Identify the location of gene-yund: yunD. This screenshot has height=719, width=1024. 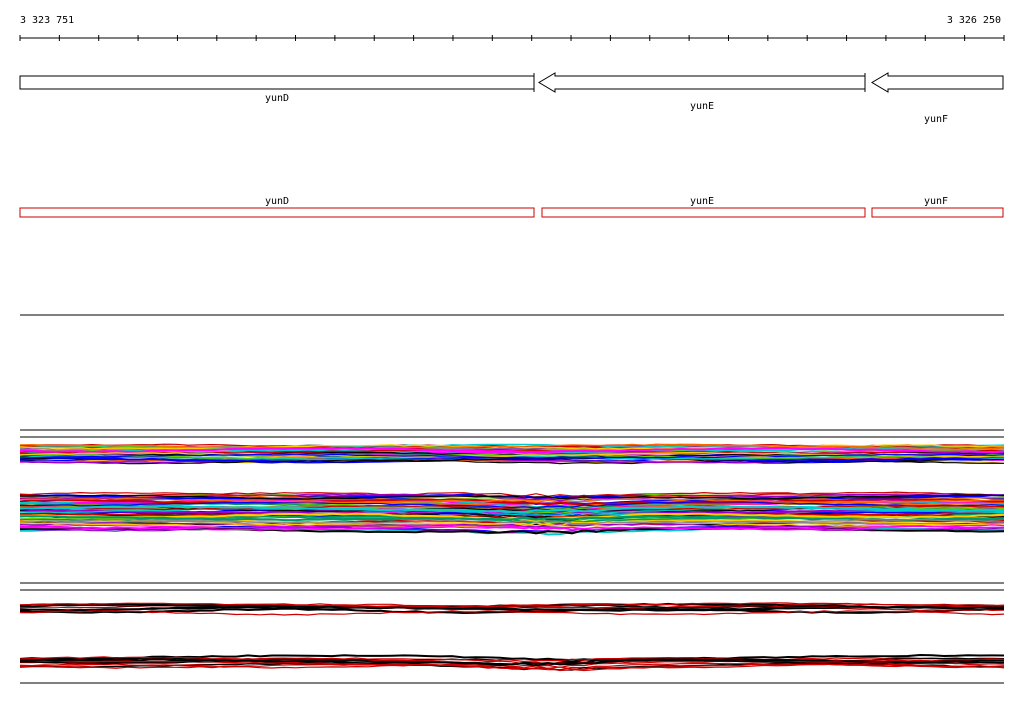
(277, 88).